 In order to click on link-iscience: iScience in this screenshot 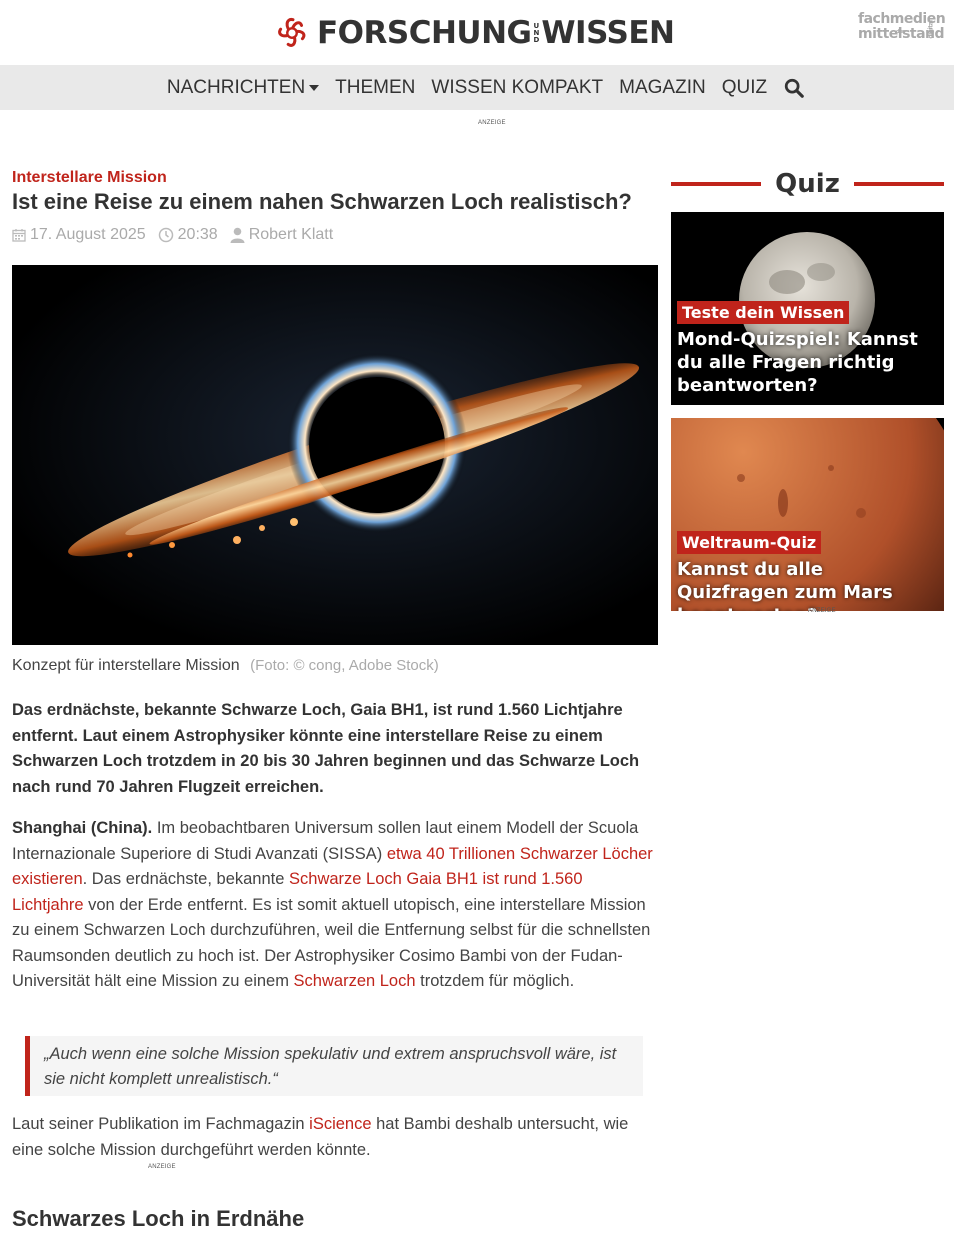, I will do `click(340, 1124)`.